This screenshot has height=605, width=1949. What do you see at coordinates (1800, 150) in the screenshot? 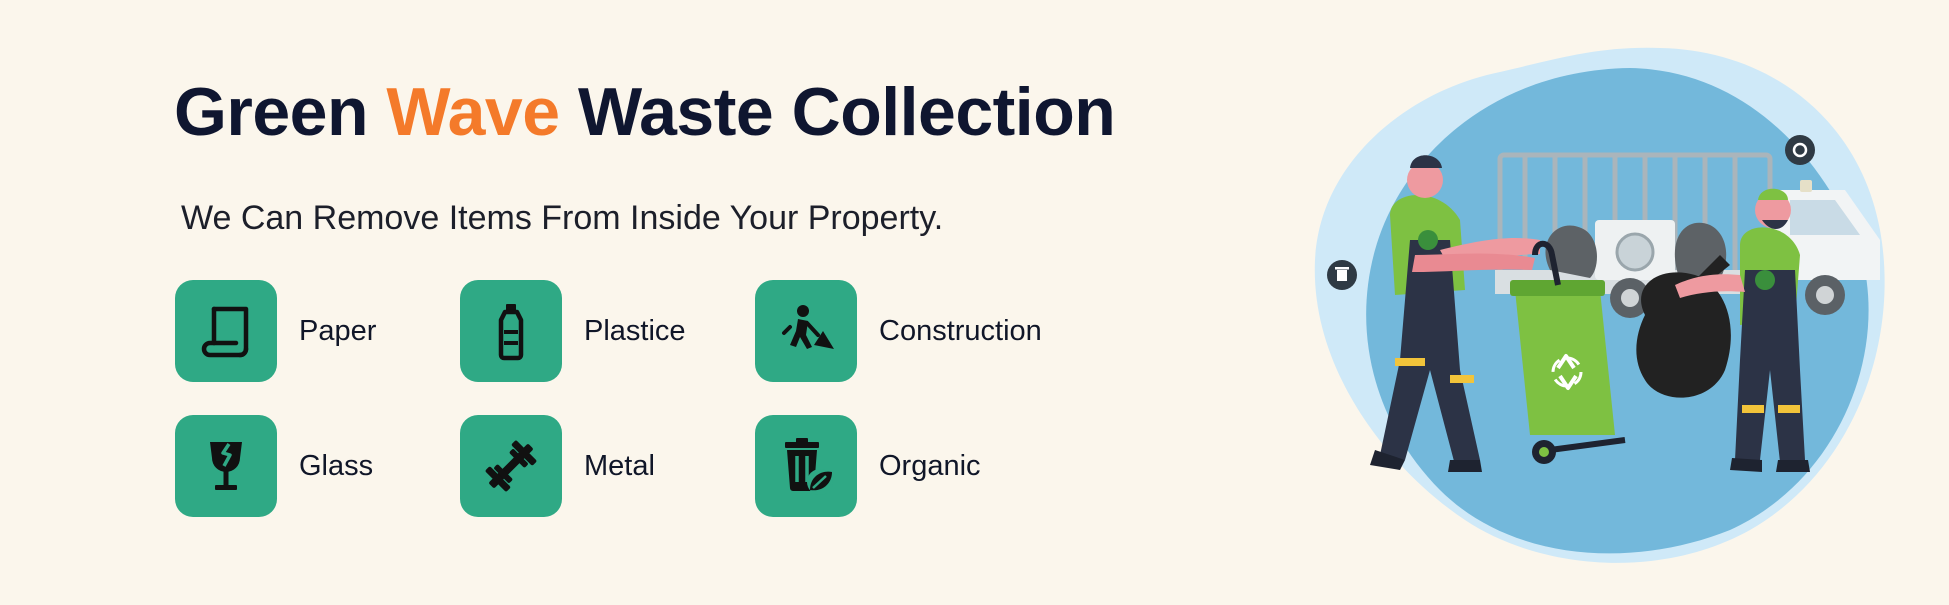
I see `recycle-badge-icon` at bounding box center [1800, 150].